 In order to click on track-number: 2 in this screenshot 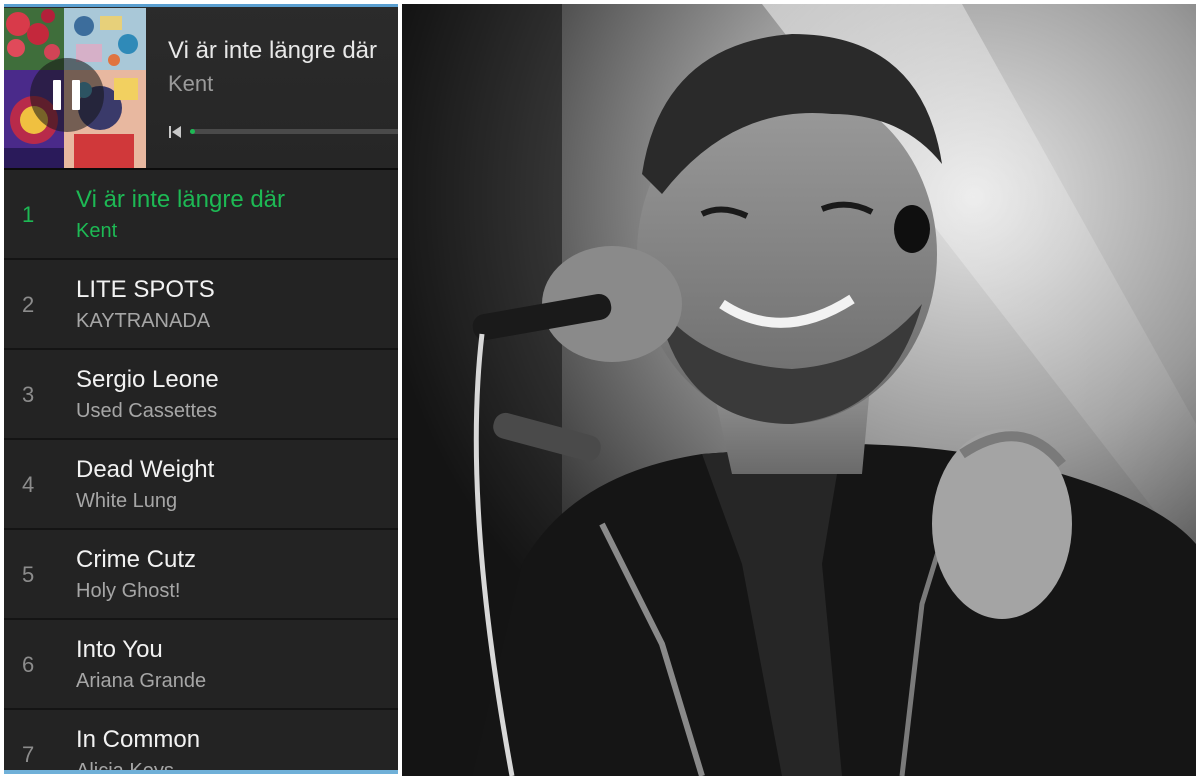, I will do `click(28, 304)`.